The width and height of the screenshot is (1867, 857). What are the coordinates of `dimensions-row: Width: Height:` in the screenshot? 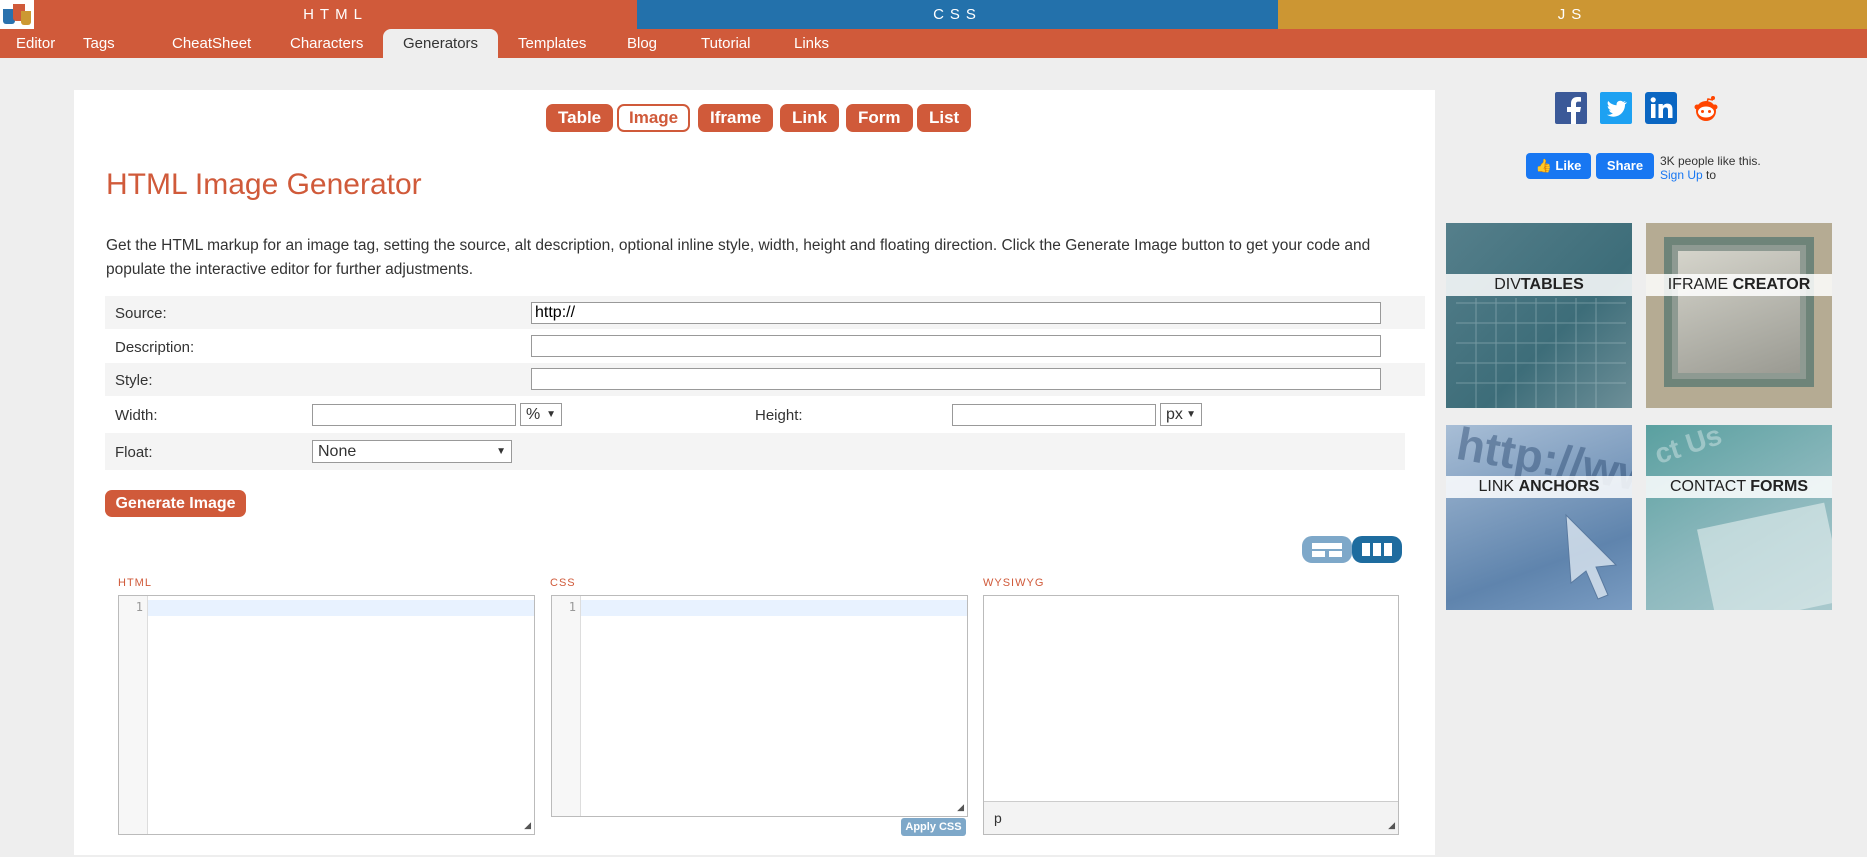 It's located at (765, 414).